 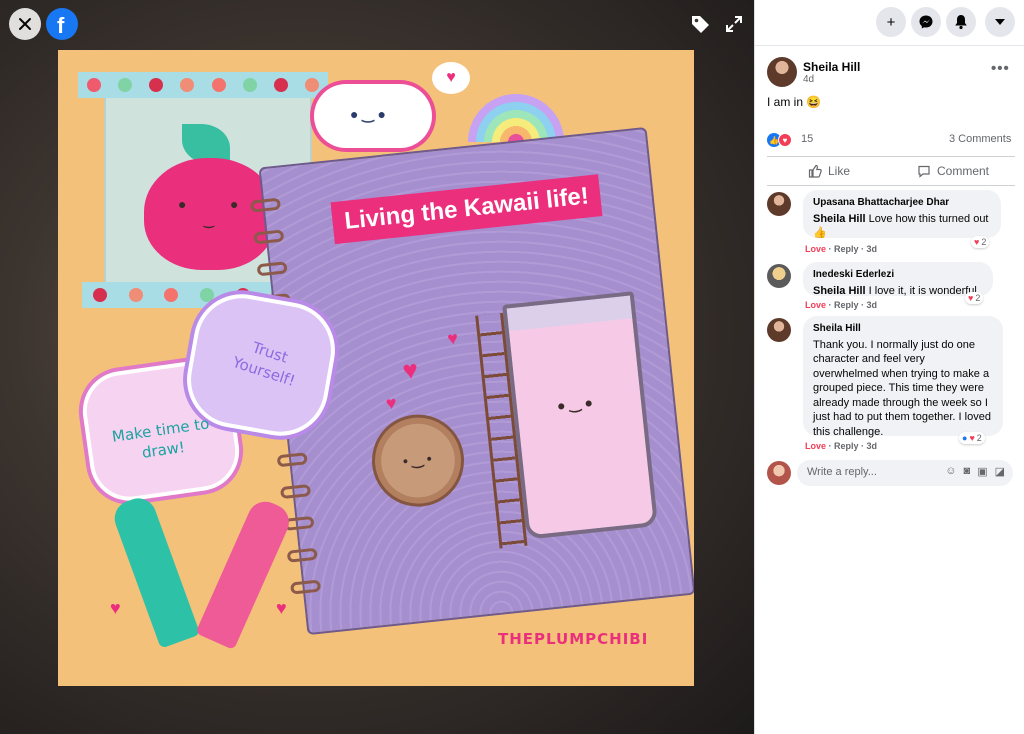 I want to click on messenger-button, so click(x=926, y=22).